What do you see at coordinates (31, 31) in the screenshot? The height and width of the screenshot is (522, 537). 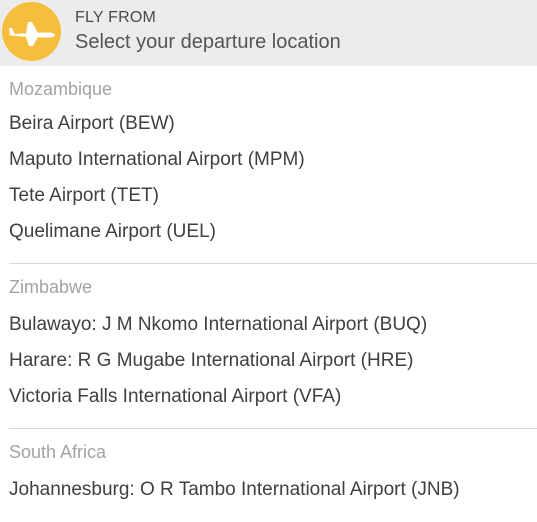 I see `airplane-icon` at bounding box center [31, 31].